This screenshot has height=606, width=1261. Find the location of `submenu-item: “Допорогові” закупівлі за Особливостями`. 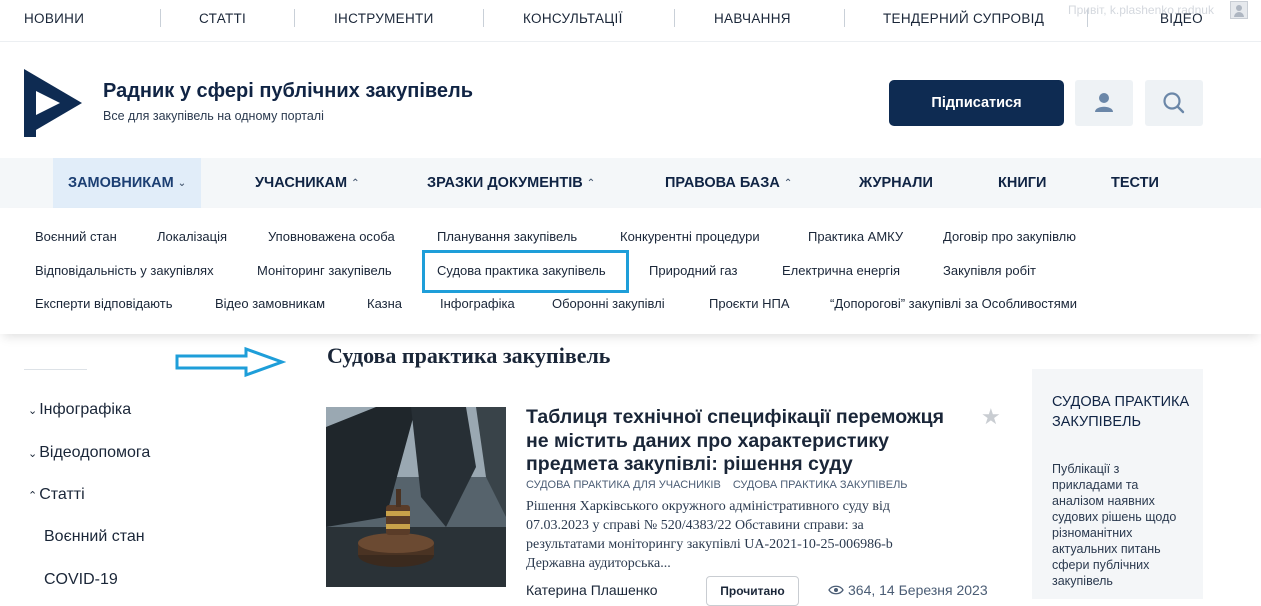

submenu-item: “Допорогові” закупівлі за Особливостями is located at coordinates (953, 303).